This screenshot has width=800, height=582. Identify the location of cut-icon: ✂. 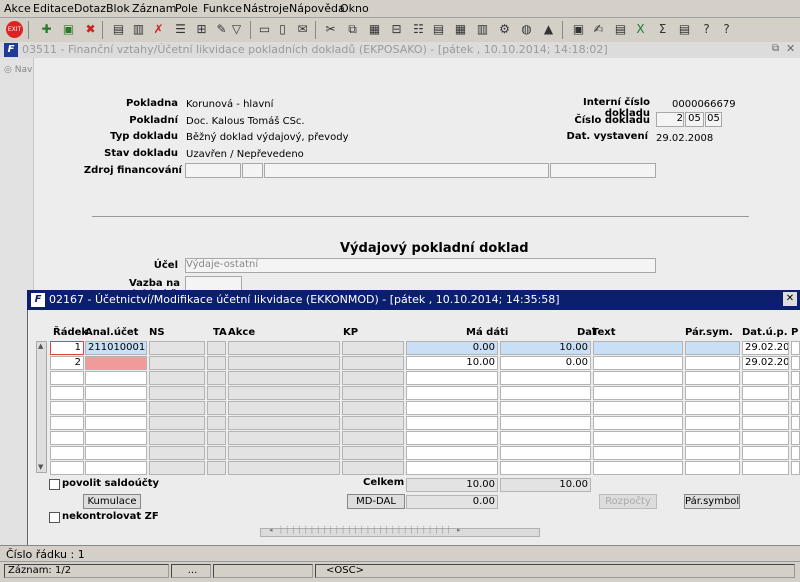
(330, 29).